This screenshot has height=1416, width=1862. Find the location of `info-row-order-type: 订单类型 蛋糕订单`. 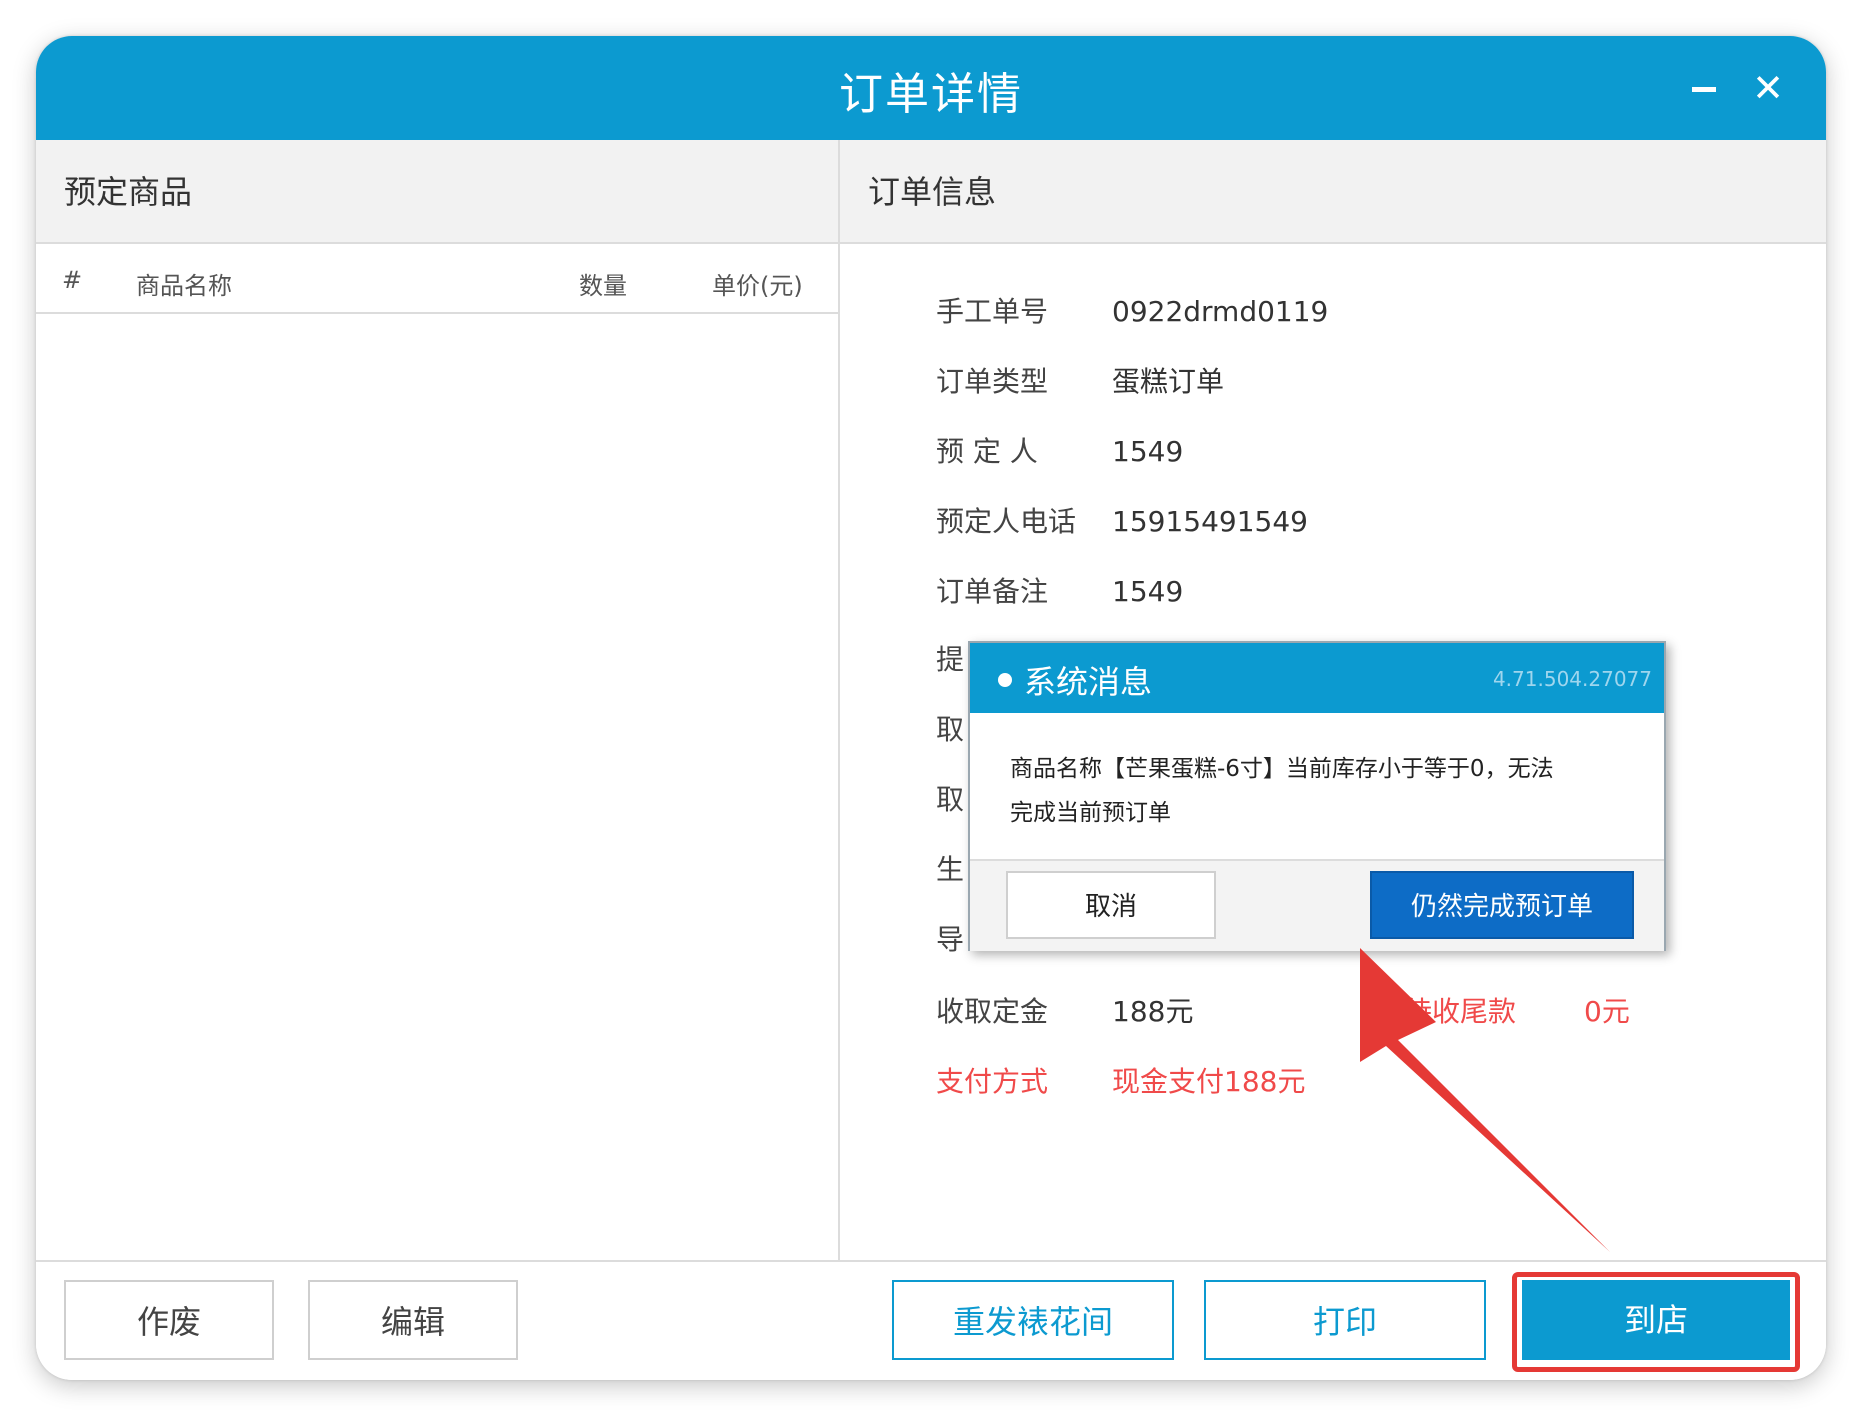

info-row-order-type: 订单类型 蛋糕订单 is located at coordinates (1080, 380).